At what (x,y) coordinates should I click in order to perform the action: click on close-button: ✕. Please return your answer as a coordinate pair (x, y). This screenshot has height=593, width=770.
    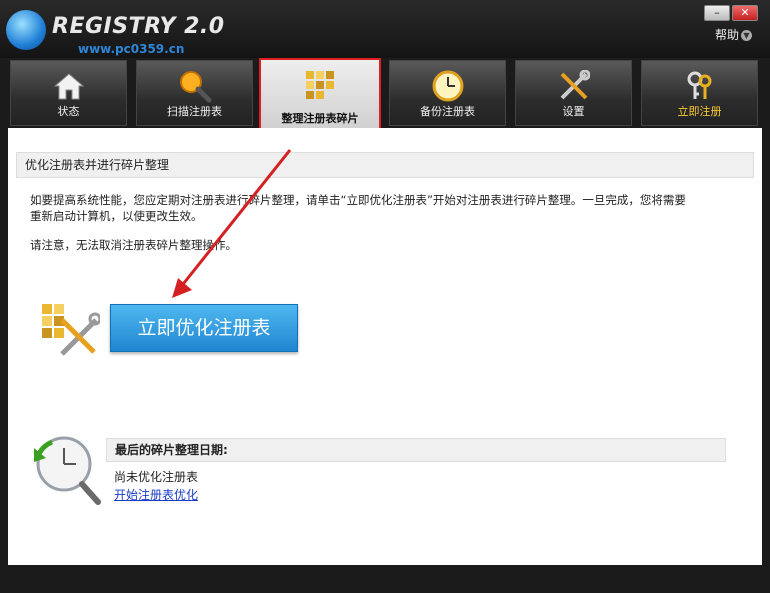
    Looking at the image, I should click on (745, 13).